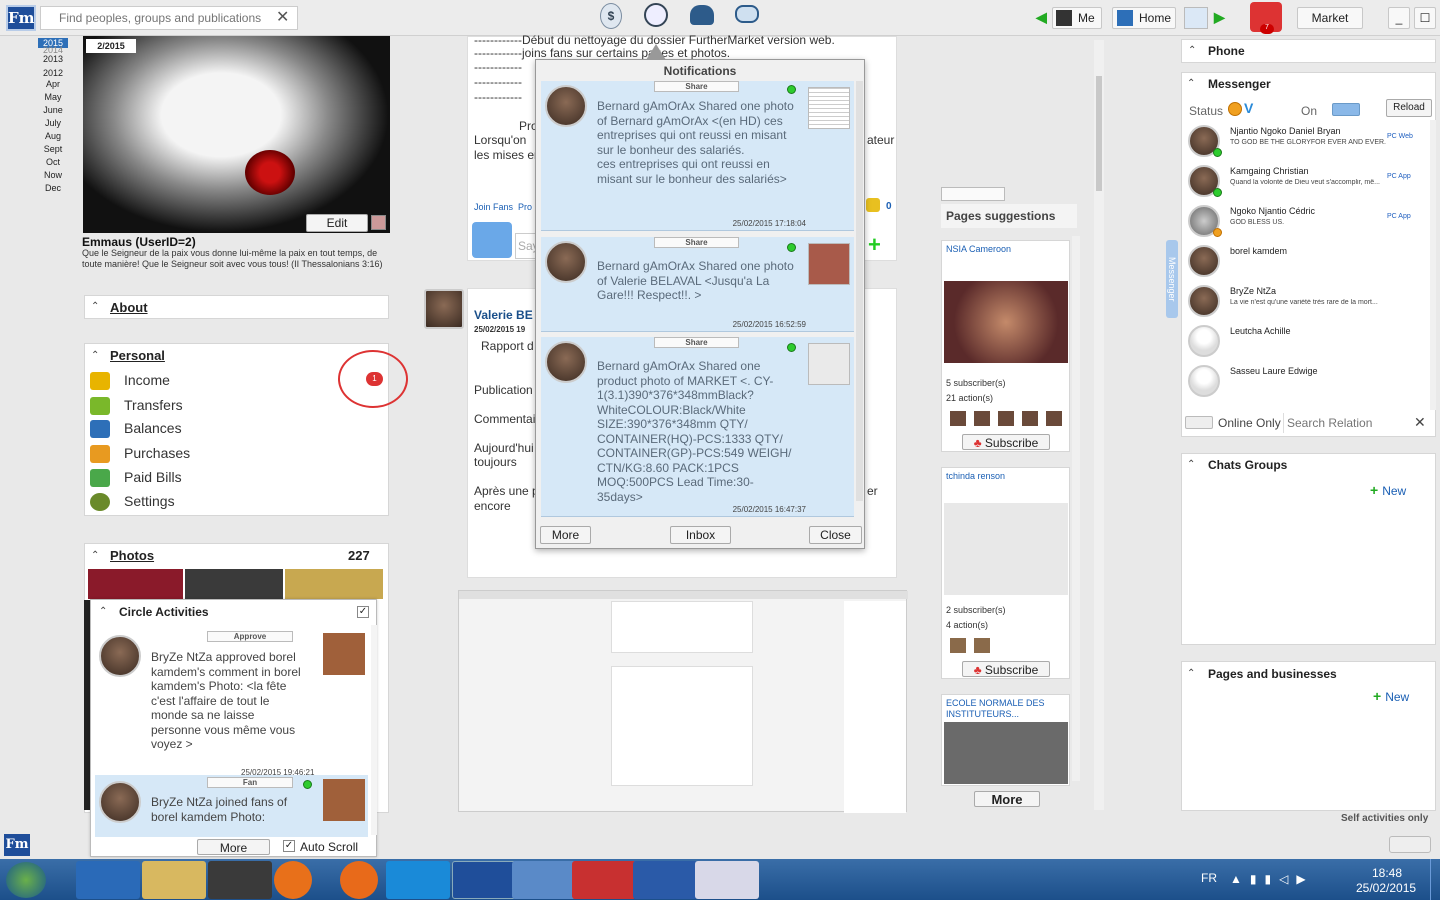  I want to click on language-indicator: FR, so click(1209, 878).